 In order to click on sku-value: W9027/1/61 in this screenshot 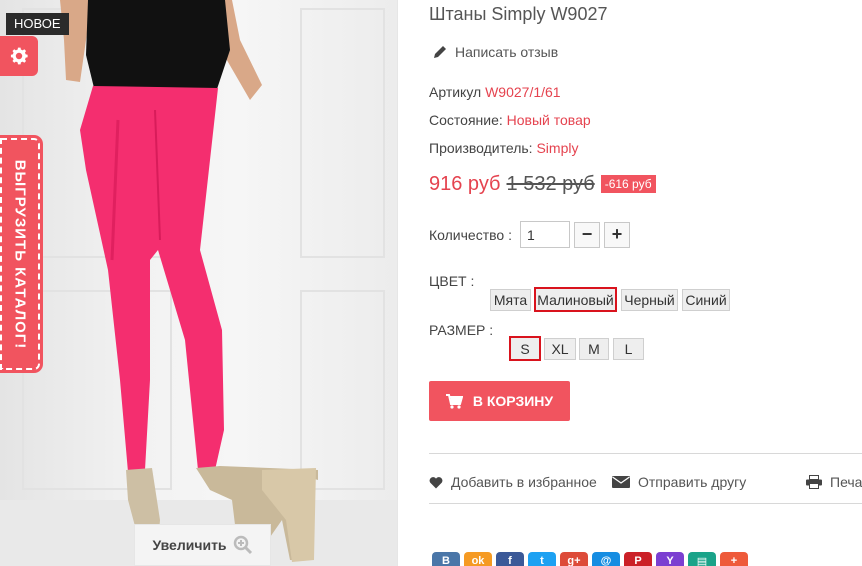, I will do `click(523, 92)`.